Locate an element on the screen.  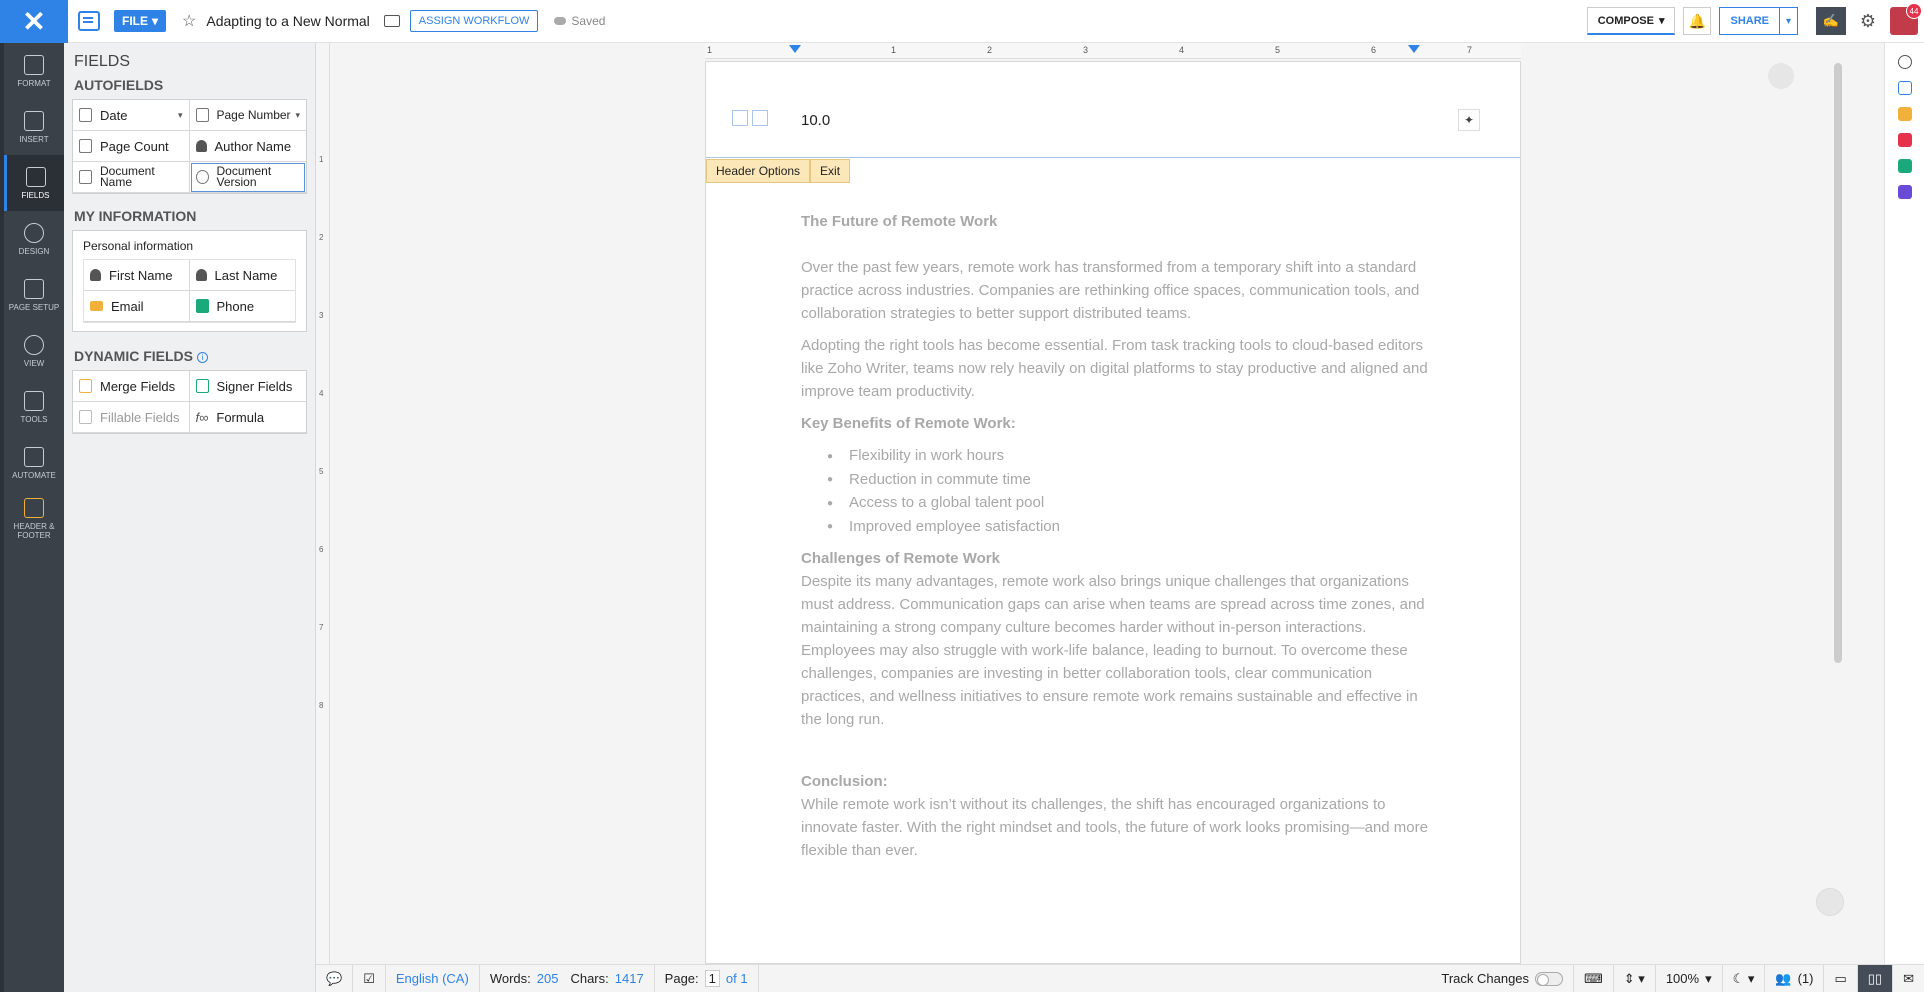
fillable-icon is located at coordinates (85, 417).